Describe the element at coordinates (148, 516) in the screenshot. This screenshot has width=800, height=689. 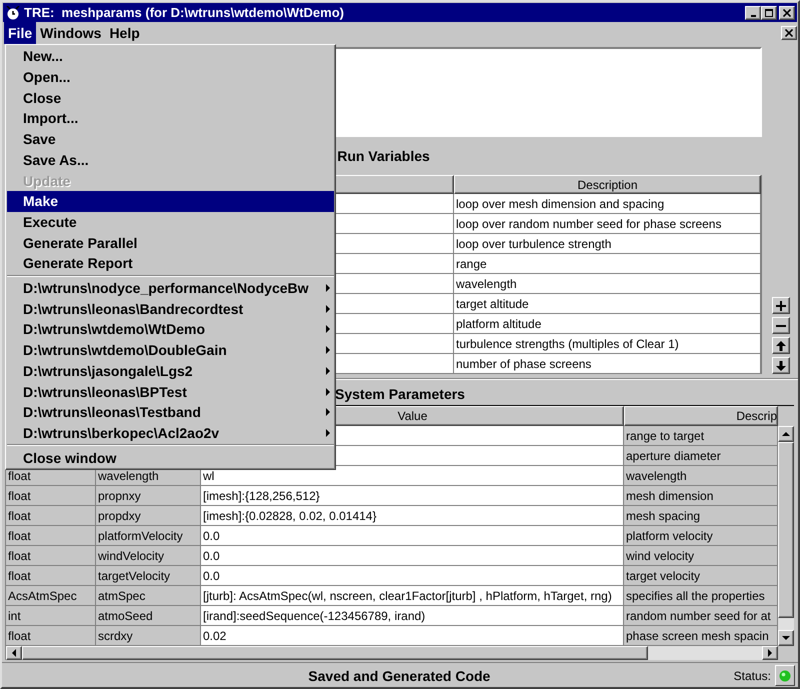
I see `table-cell: propdxy` at that location.